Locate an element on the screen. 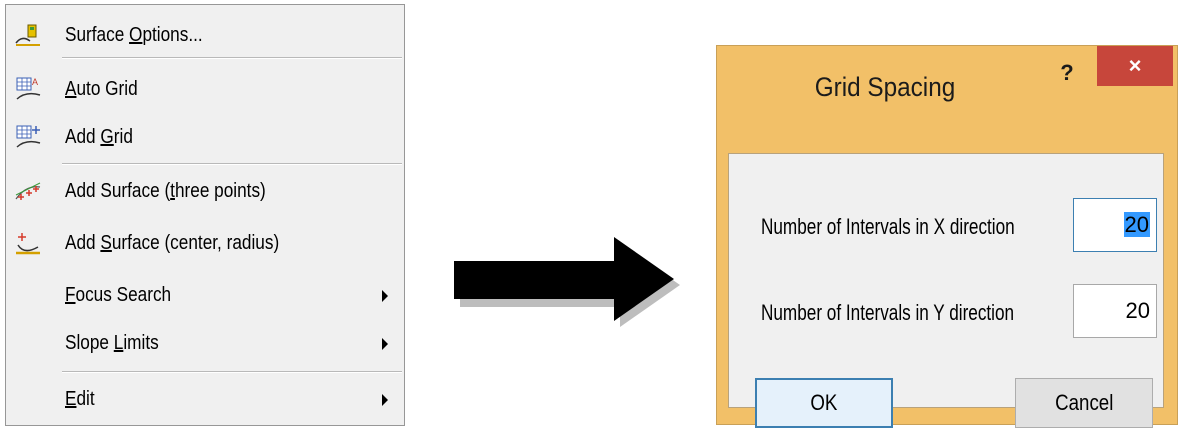 The width and height of the screenshot is (1184, 430). menu-item-slope-limits: Slope Limits is located at coordinates (205, 343).